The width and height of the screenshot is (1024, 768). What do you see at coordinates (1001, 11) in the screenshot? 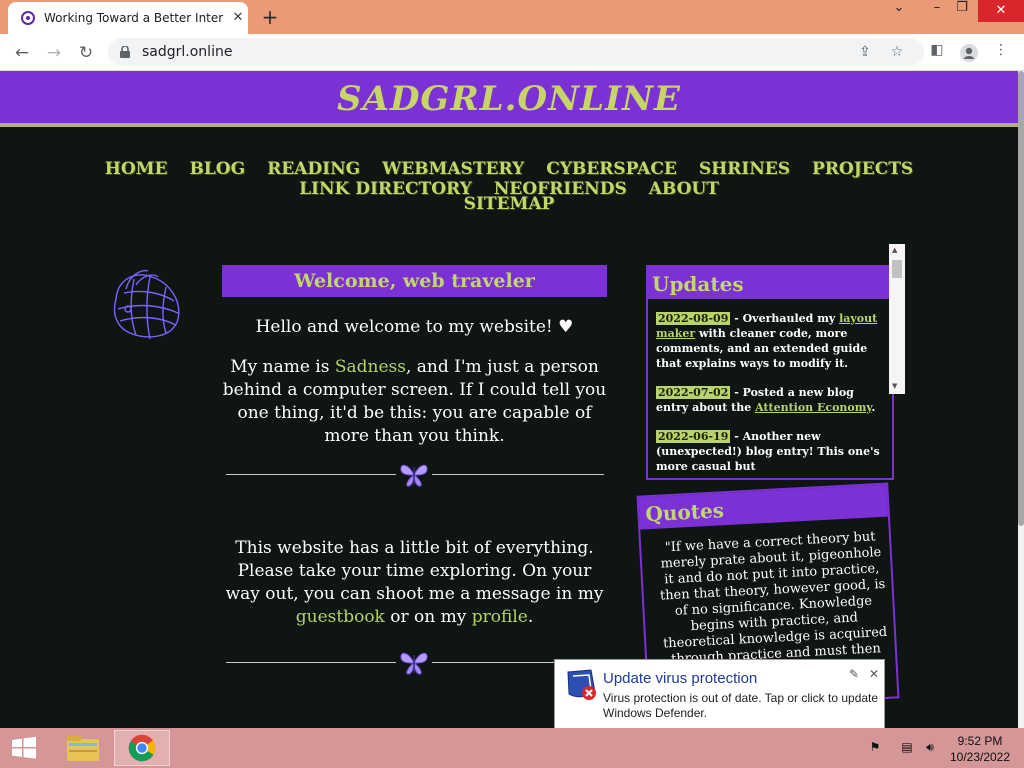
I see `close-window-icon: ✕` at bounding box center [1001, 11].